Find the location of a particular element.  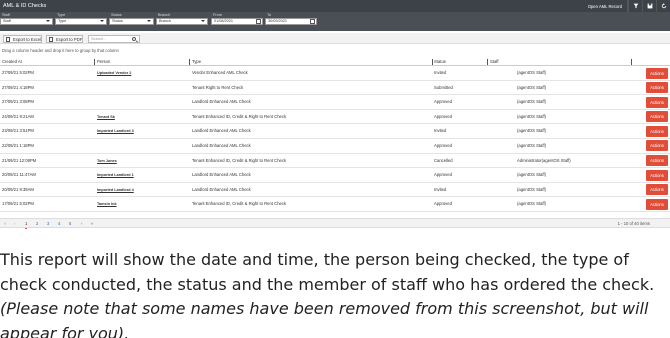

staff-filter: Staff Staff is located at coordinates (26, 19).